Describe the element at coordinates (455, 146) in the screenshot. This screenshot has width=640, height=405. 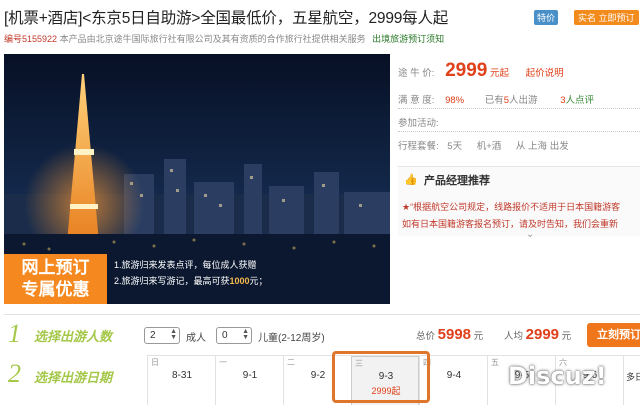
I see `package-days: 5天` at that location.